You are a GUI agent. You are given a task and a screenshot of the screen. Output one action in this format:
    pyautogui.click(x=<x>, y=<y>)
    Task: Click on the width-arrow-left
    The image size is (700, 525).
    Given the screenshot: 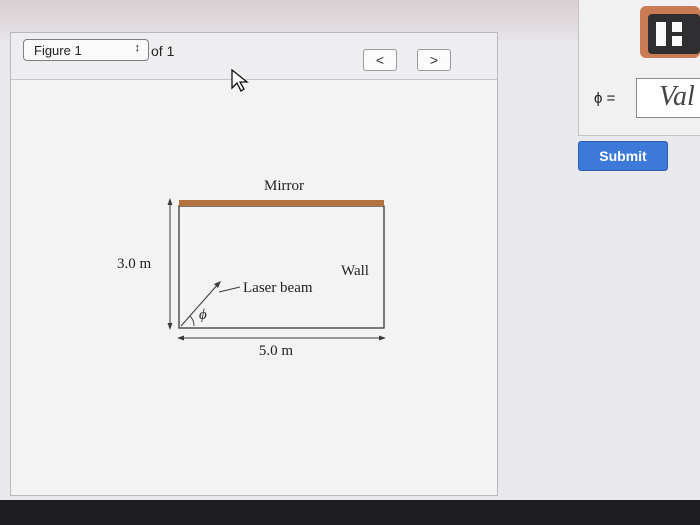 What is the action you would take?
    pyautogui.click(x=180, y=338)
    